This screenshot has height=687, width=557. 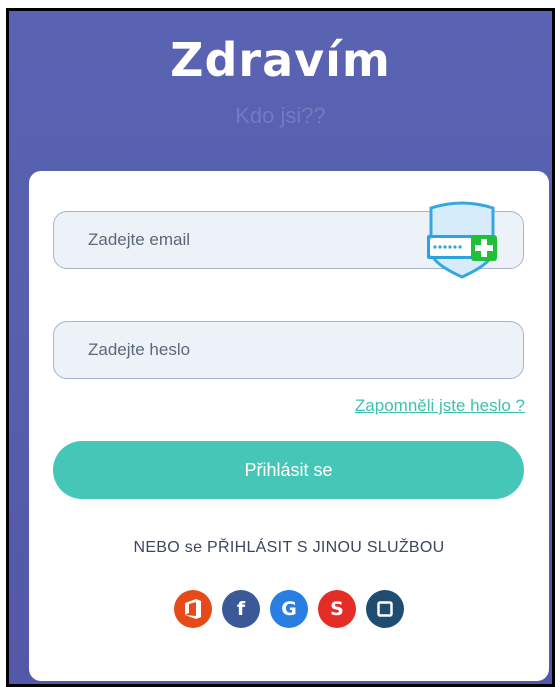 I want to click on office-login-button, so click(x=193, y=609).